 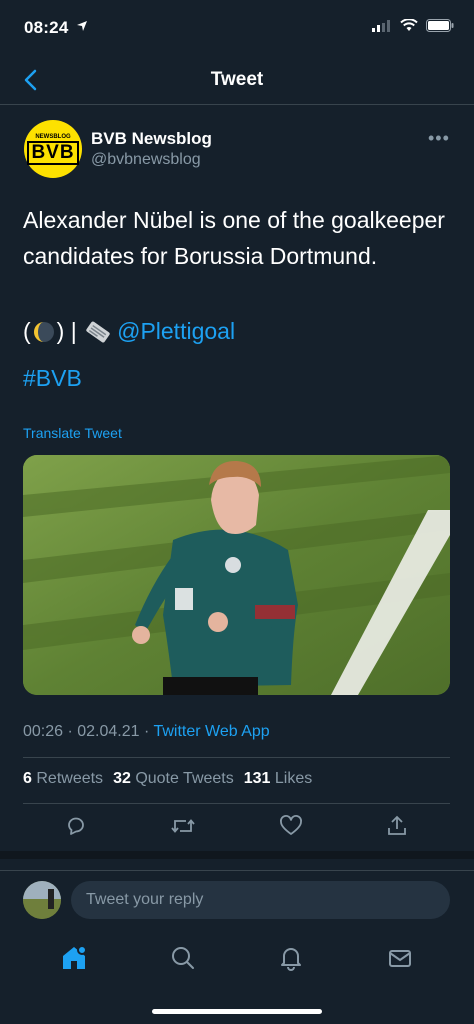 I want to click on credit-open-paren: (, so click(x=27, y=331).